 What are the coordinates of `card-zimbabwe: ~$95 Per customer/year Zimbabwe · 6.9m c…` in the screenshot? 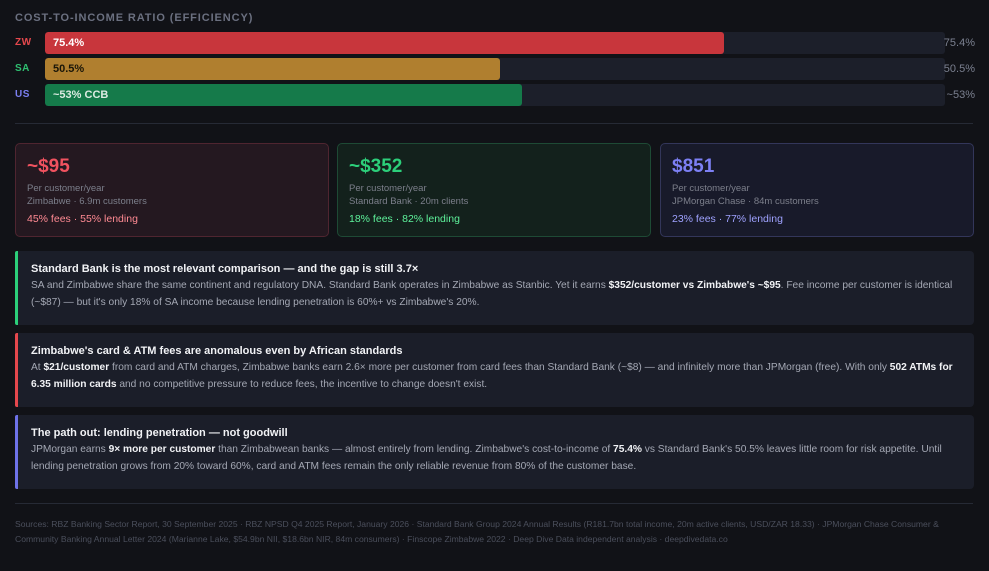 It's located at (172, 190).